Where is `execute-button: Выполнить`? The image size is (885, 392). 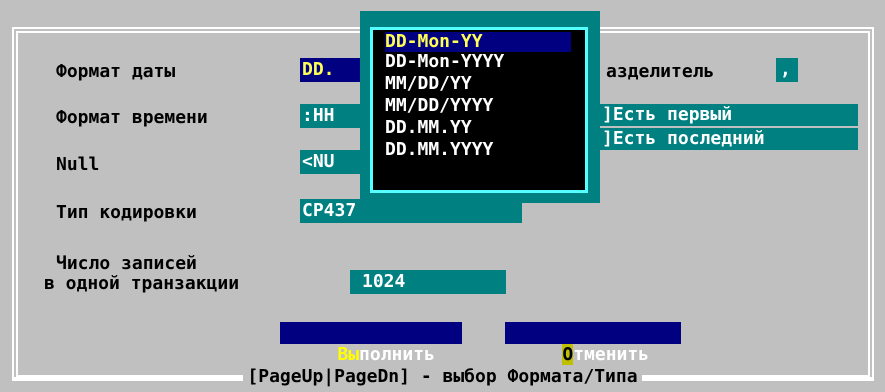 execute-button: Выполнить is located at coordinates (371, 343).